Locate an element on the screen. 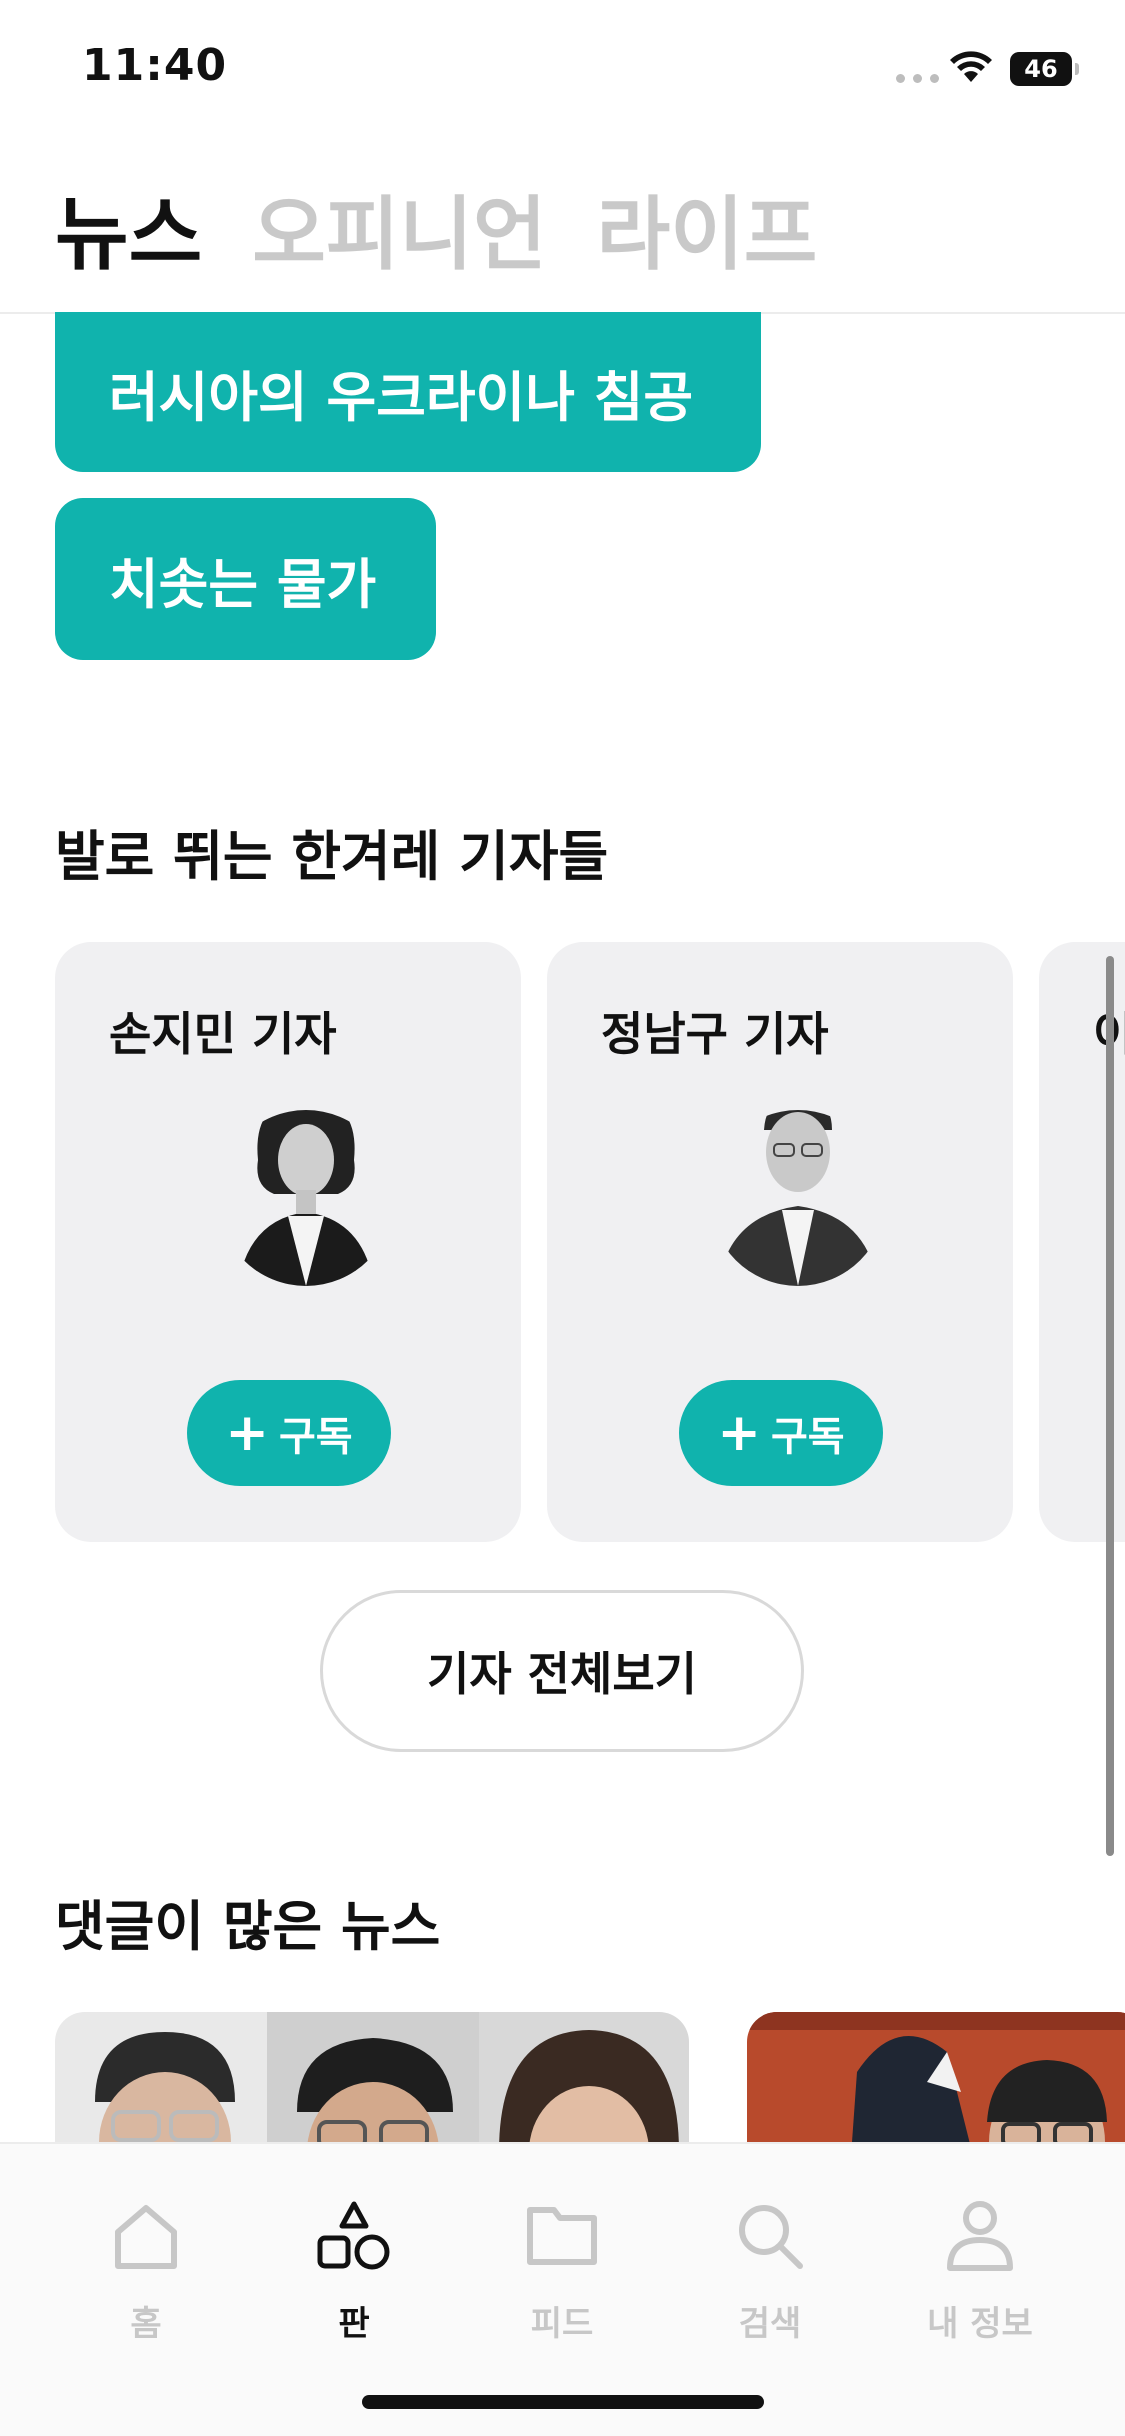  folder-icon is located at coordinates (562, 2236).